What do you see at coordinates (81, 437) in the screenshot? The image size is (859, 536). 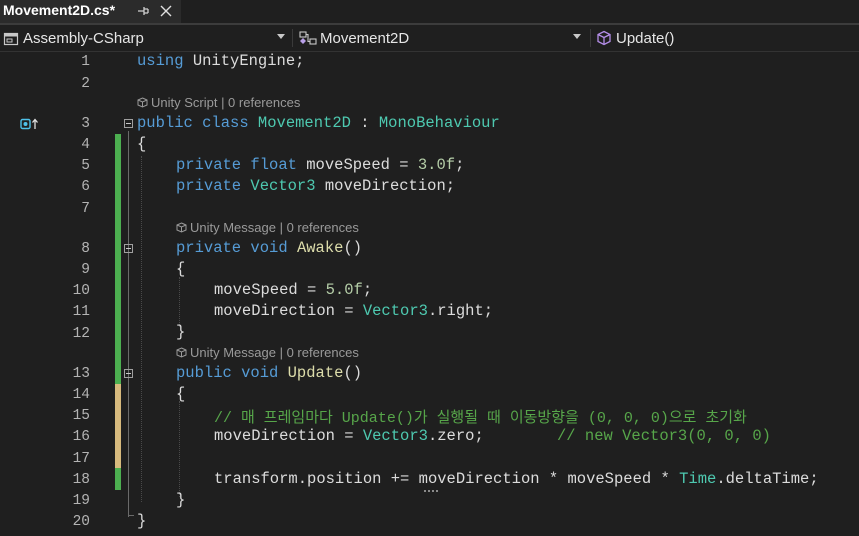 I see `line-number: 16` at bounding box center [81, 437].